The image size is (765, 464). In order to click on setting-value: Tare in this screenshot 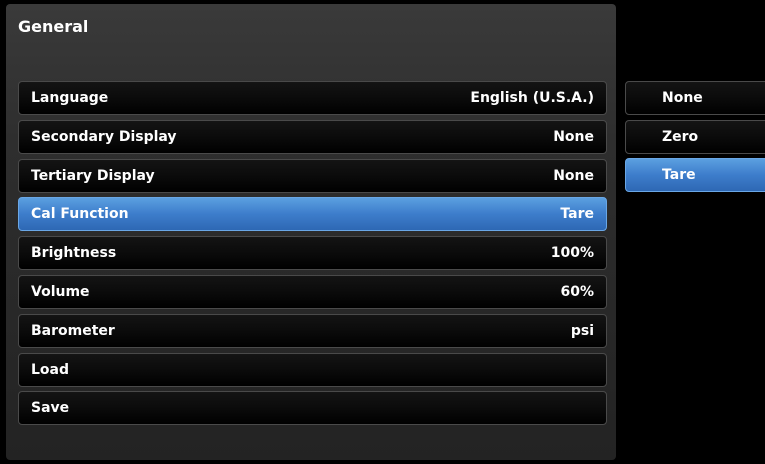, I will do `click(577, 214)`.